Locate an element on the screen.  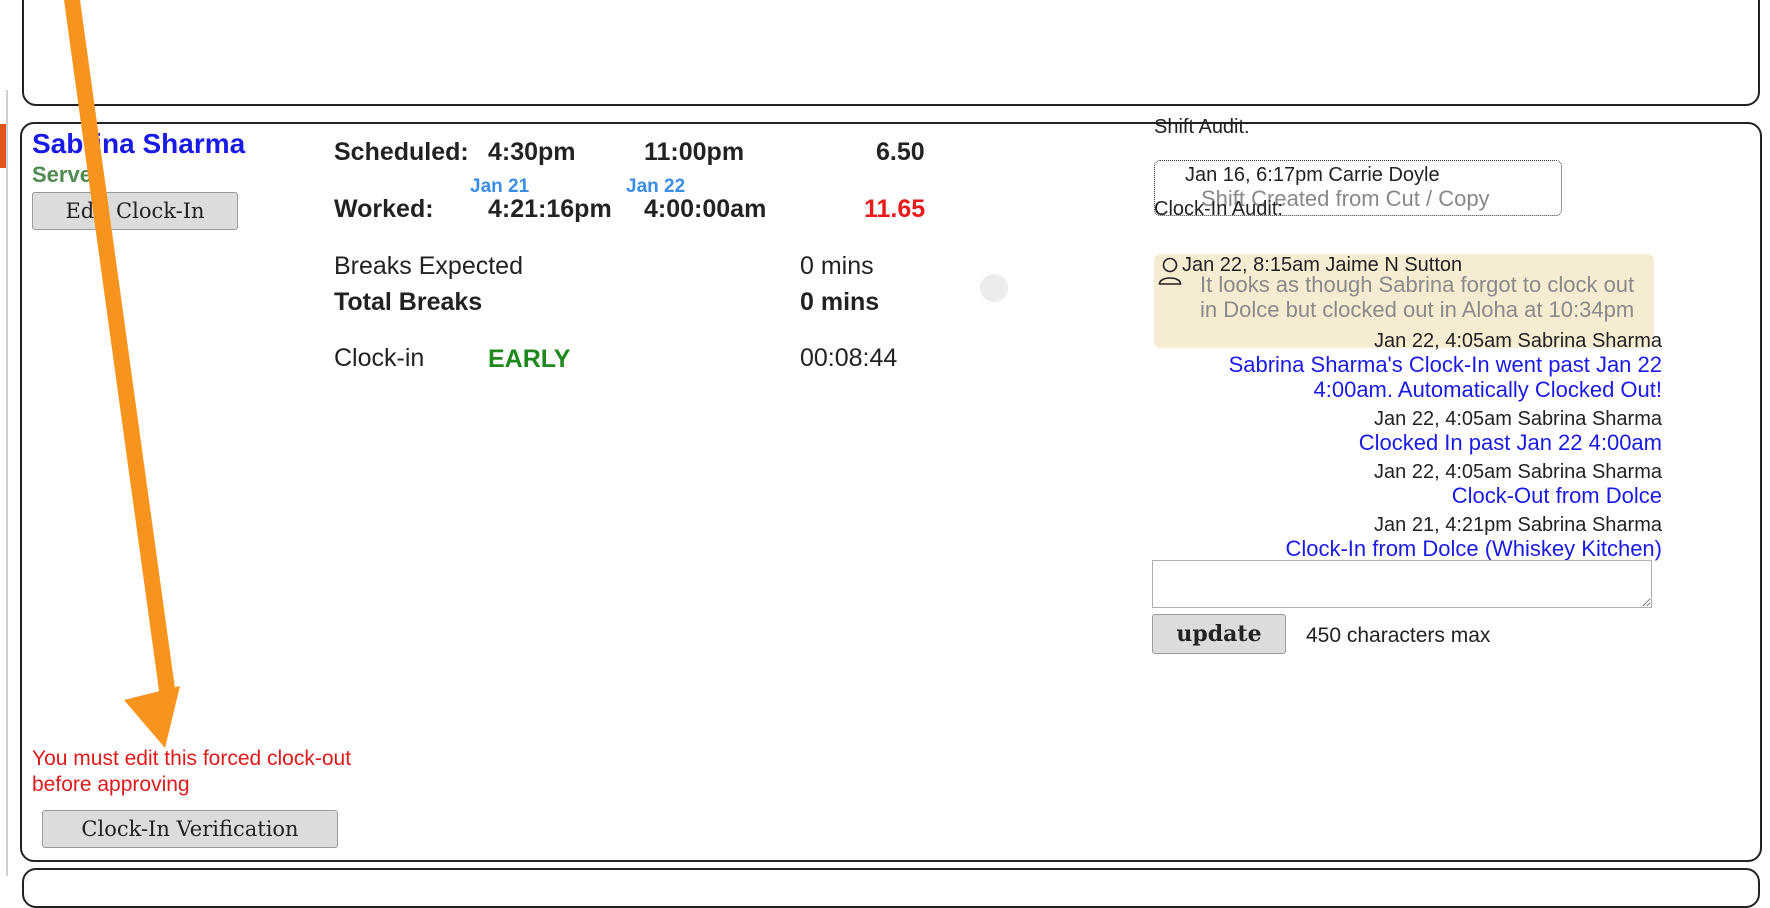
person-icon is located at coordinates (1170, 271).